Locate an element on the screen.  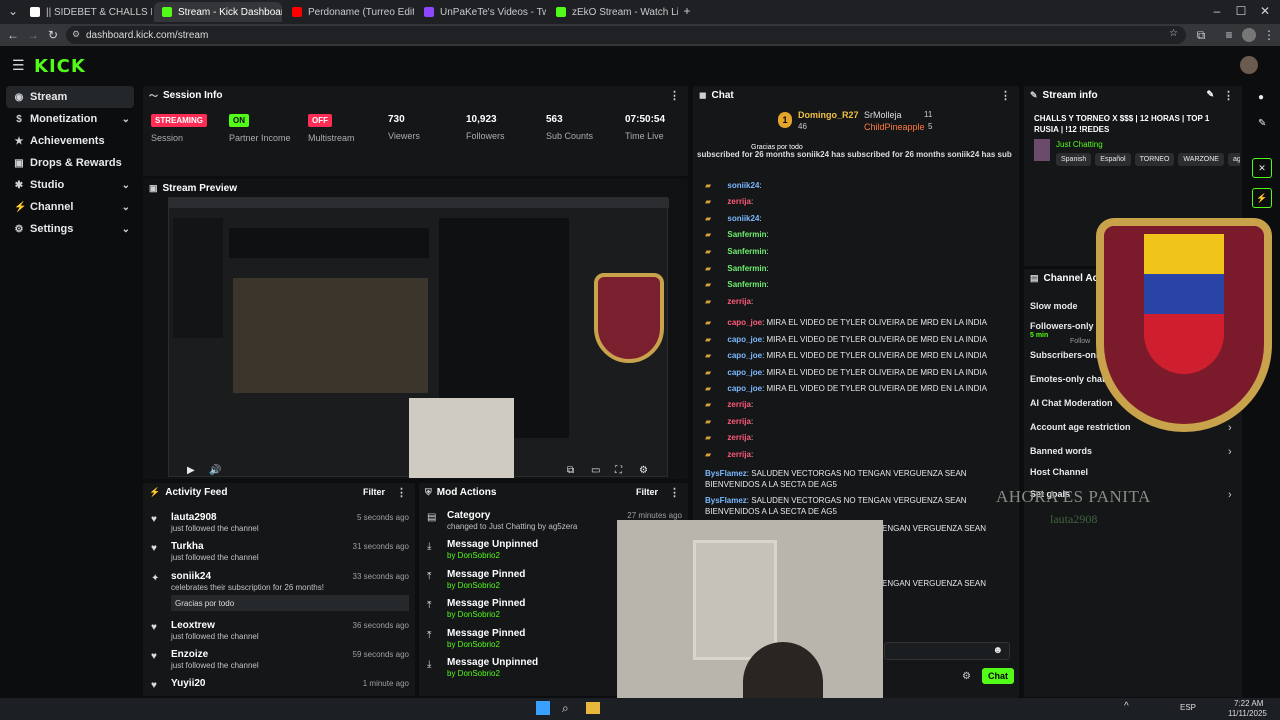
emoji-icon: ☻ is located at coordinates (997, 650).